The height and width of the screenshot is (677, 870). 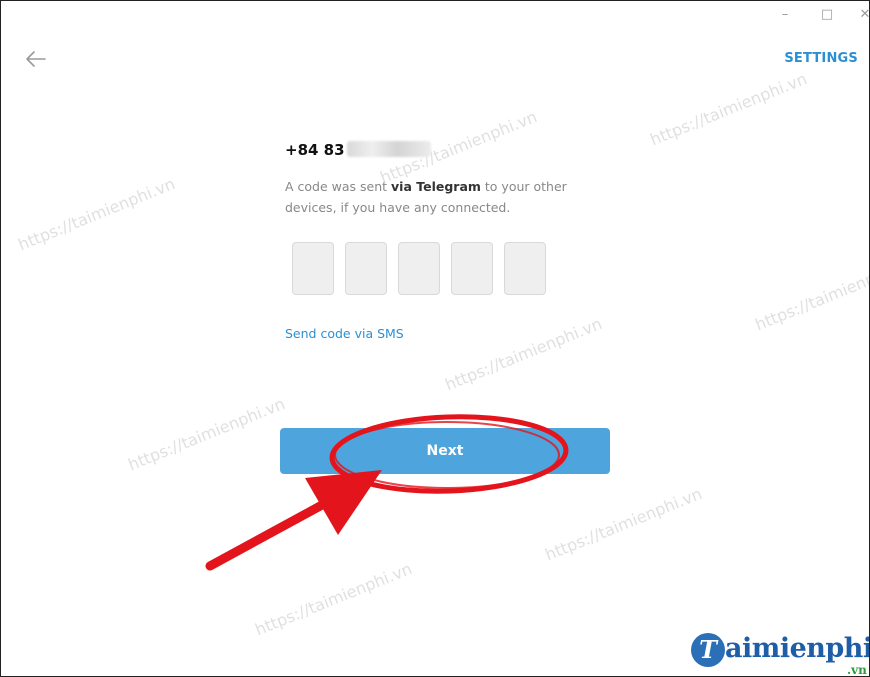 What do you see at coordinates (436, 186) in the screenshot?
I see `description-emphasis: via Telegram` at bounding box center [436, 186].